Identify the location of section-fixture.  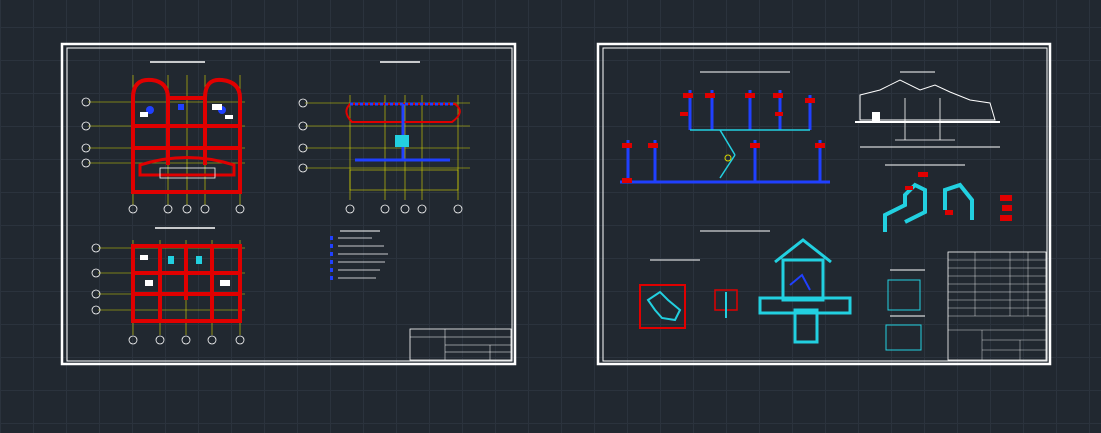
(876, 117).